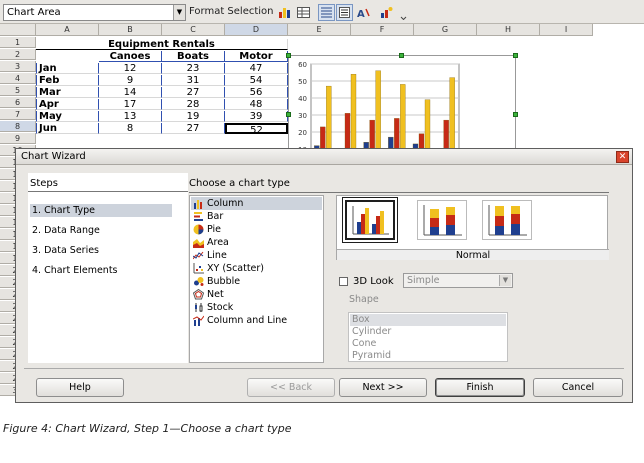 Image resolution: width=644 pixels, height=463 pixels. I want to click on chart-type-item: Pie, so click(256, 229).